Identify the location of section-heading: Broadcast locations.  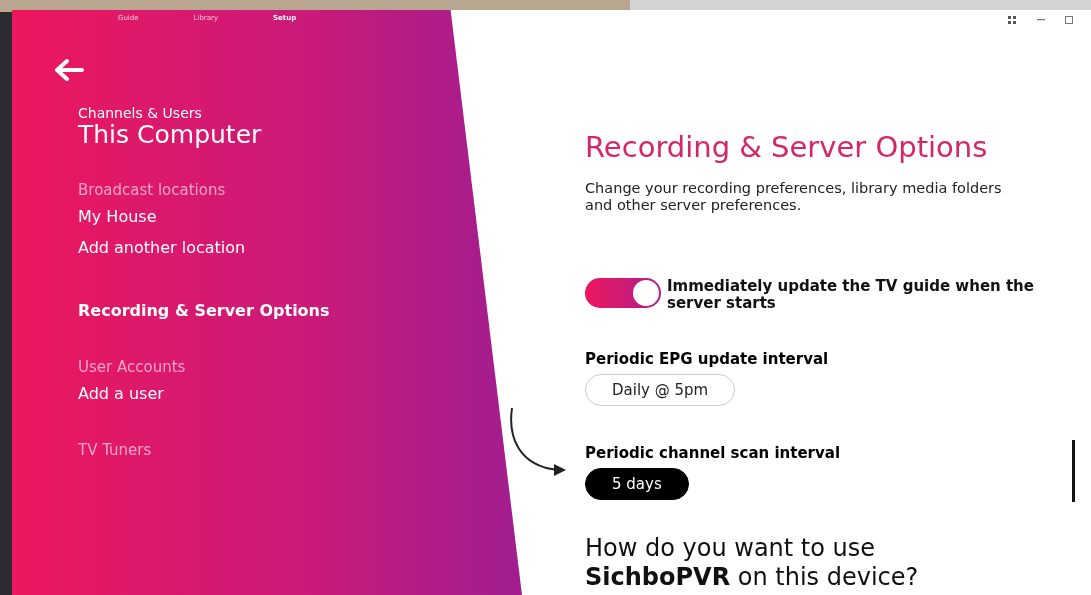
(152, 190).